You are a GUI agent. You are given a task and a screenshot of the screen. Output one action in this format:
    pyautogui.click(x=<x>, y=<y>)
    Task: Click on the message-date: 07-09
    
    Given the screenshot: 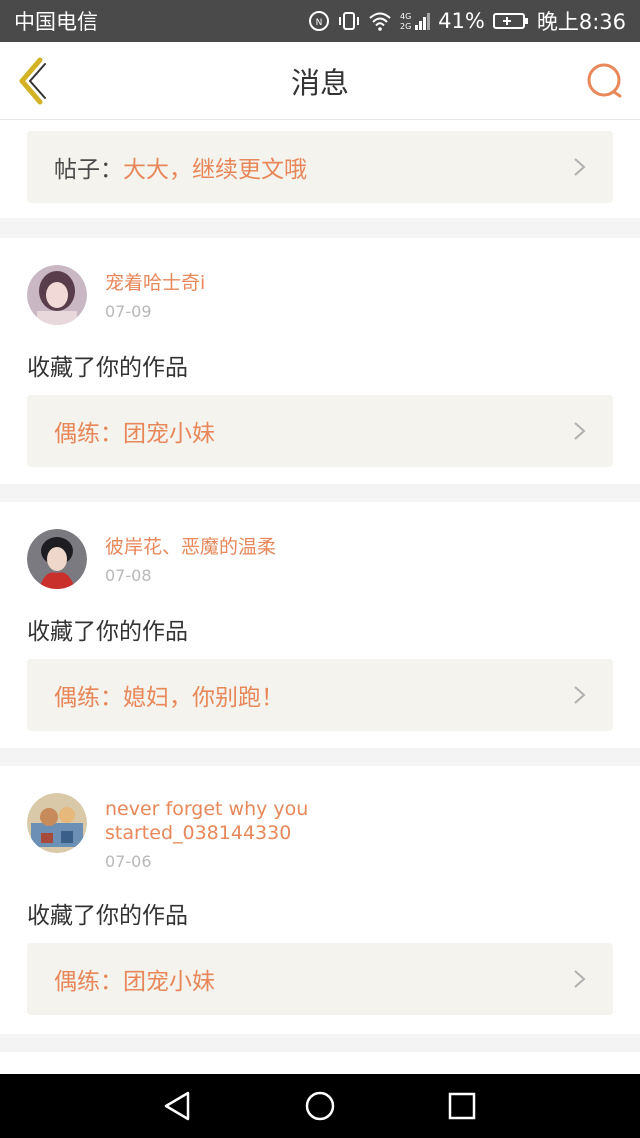 What is the action you would take?
    pyautogui.click(x=128, y=311)
    